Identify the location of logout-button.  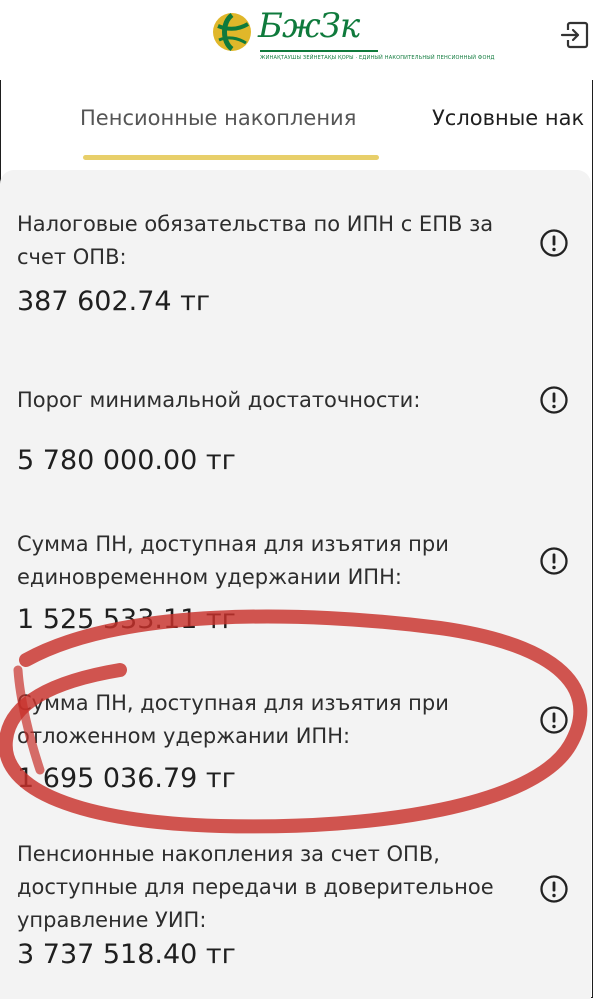
(575, 35).